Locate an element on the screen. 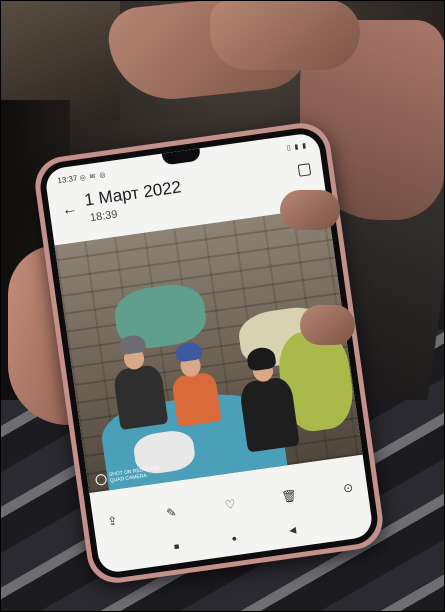  right-finger-upper is located at coordinates (310, 210).